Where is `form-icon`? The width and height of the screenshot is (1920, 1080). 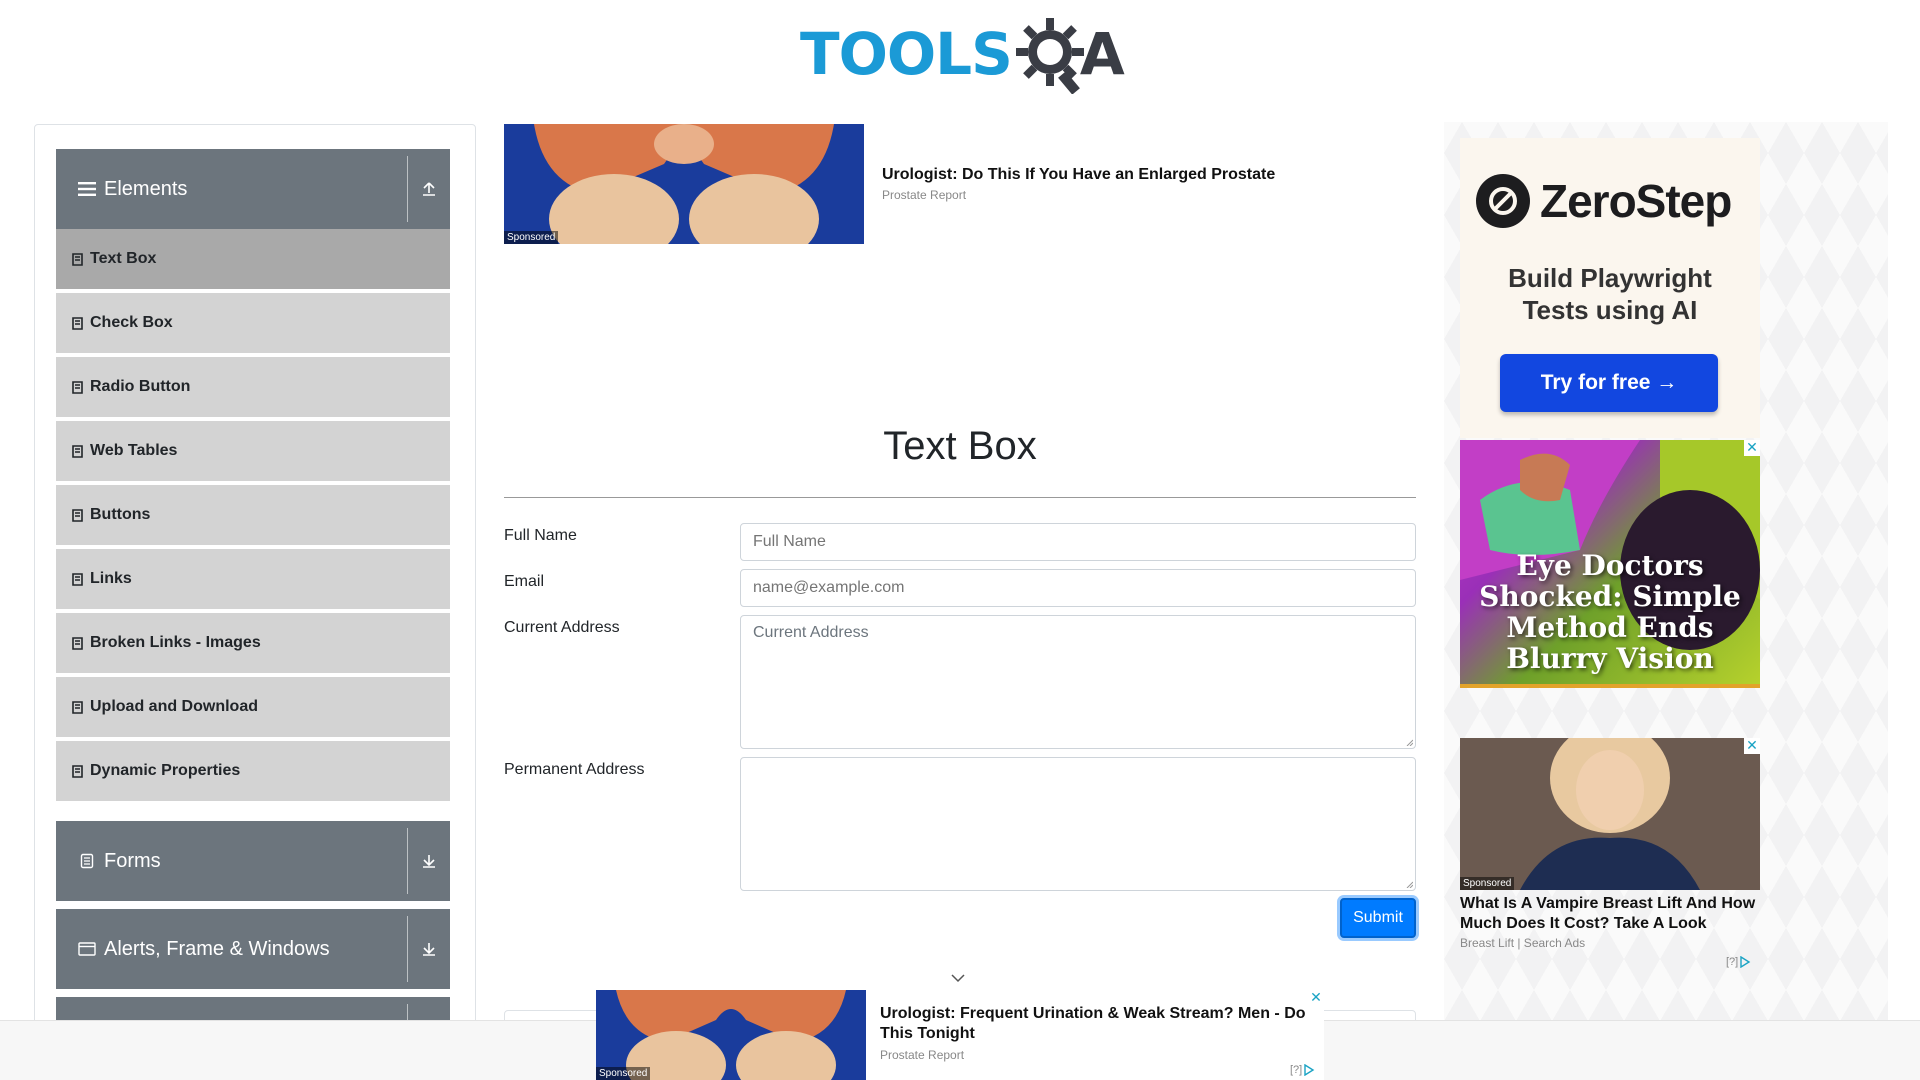 form-icon is located at coordinates (87, 861).